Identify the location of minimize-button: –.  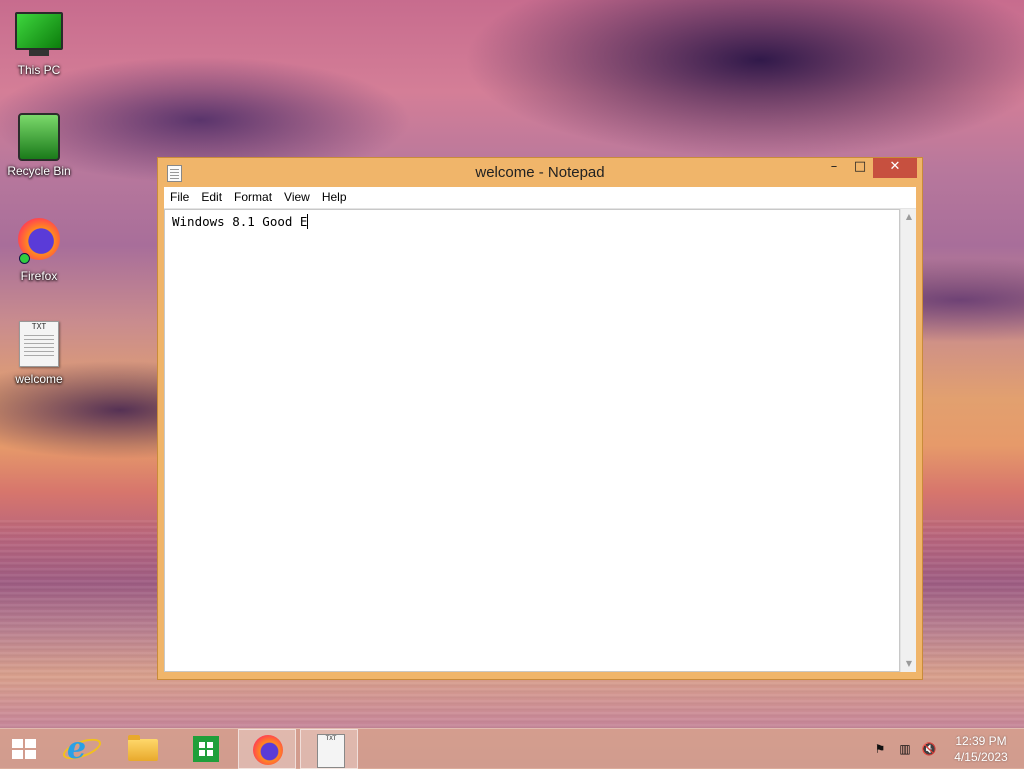
(834, 168).